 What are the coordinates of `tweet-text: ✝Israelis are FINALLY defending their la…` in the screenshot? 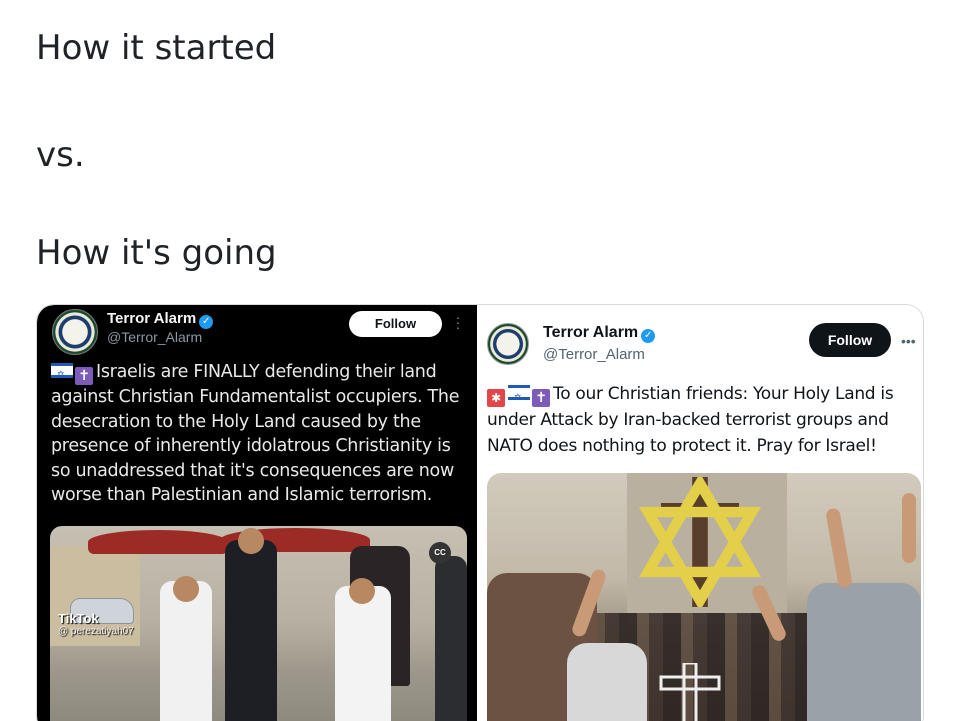 It's located at (256, 434).